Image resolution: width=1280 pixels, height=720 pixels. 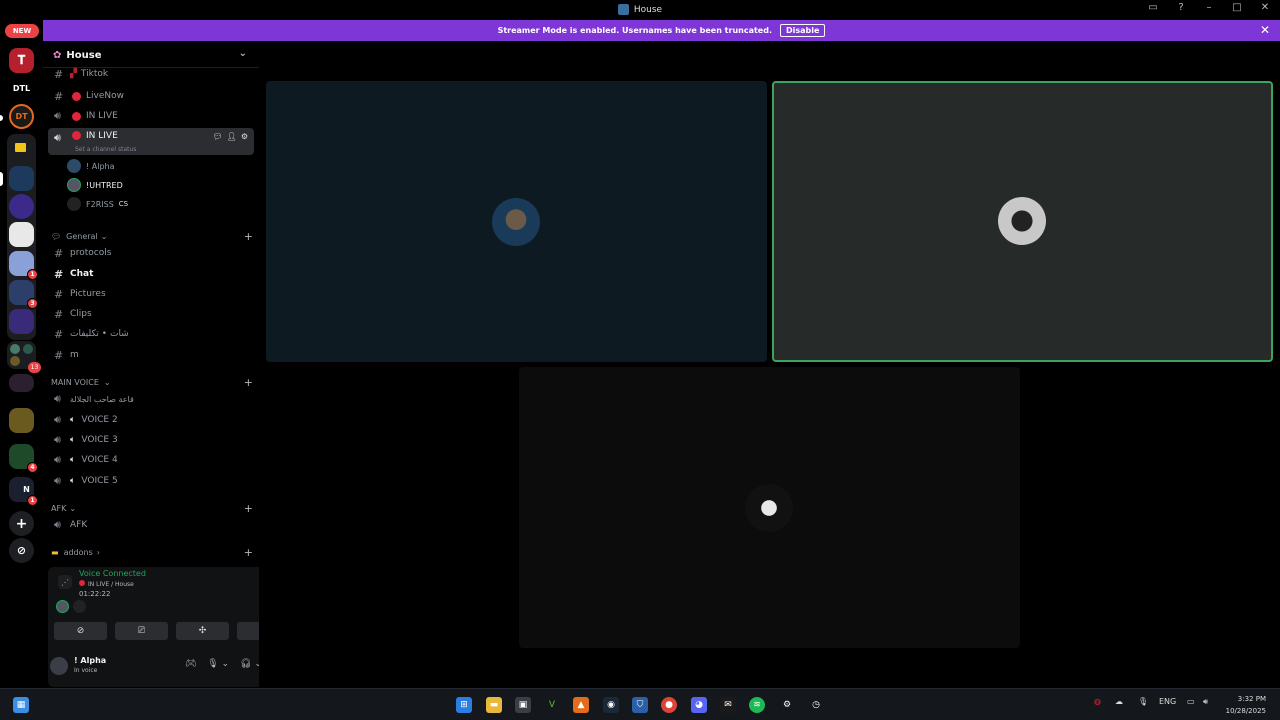 What do you see at coordinates (151, 253) in the screenshot?
I see `channel-protocols: # protocols` at bounding box center [151, 253].